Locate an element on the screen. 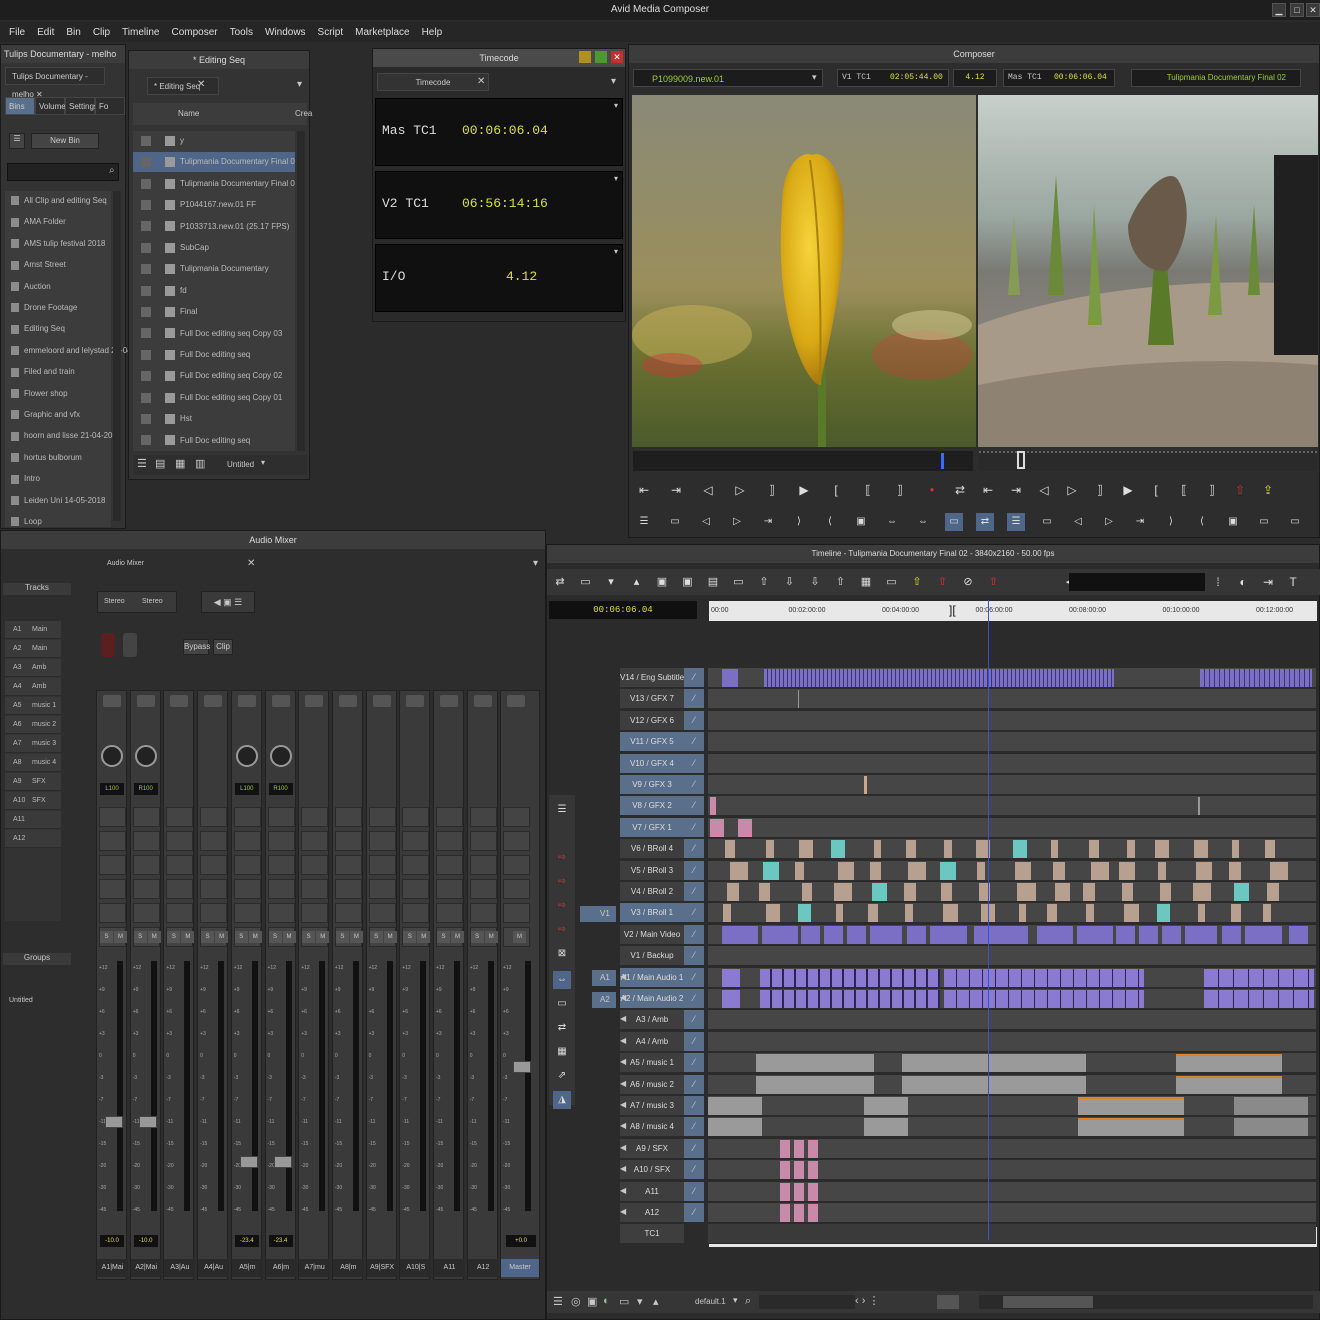  record-sequence-menu: Tulipmania Documentary Final 02 is located at coordinates (1216, 78).